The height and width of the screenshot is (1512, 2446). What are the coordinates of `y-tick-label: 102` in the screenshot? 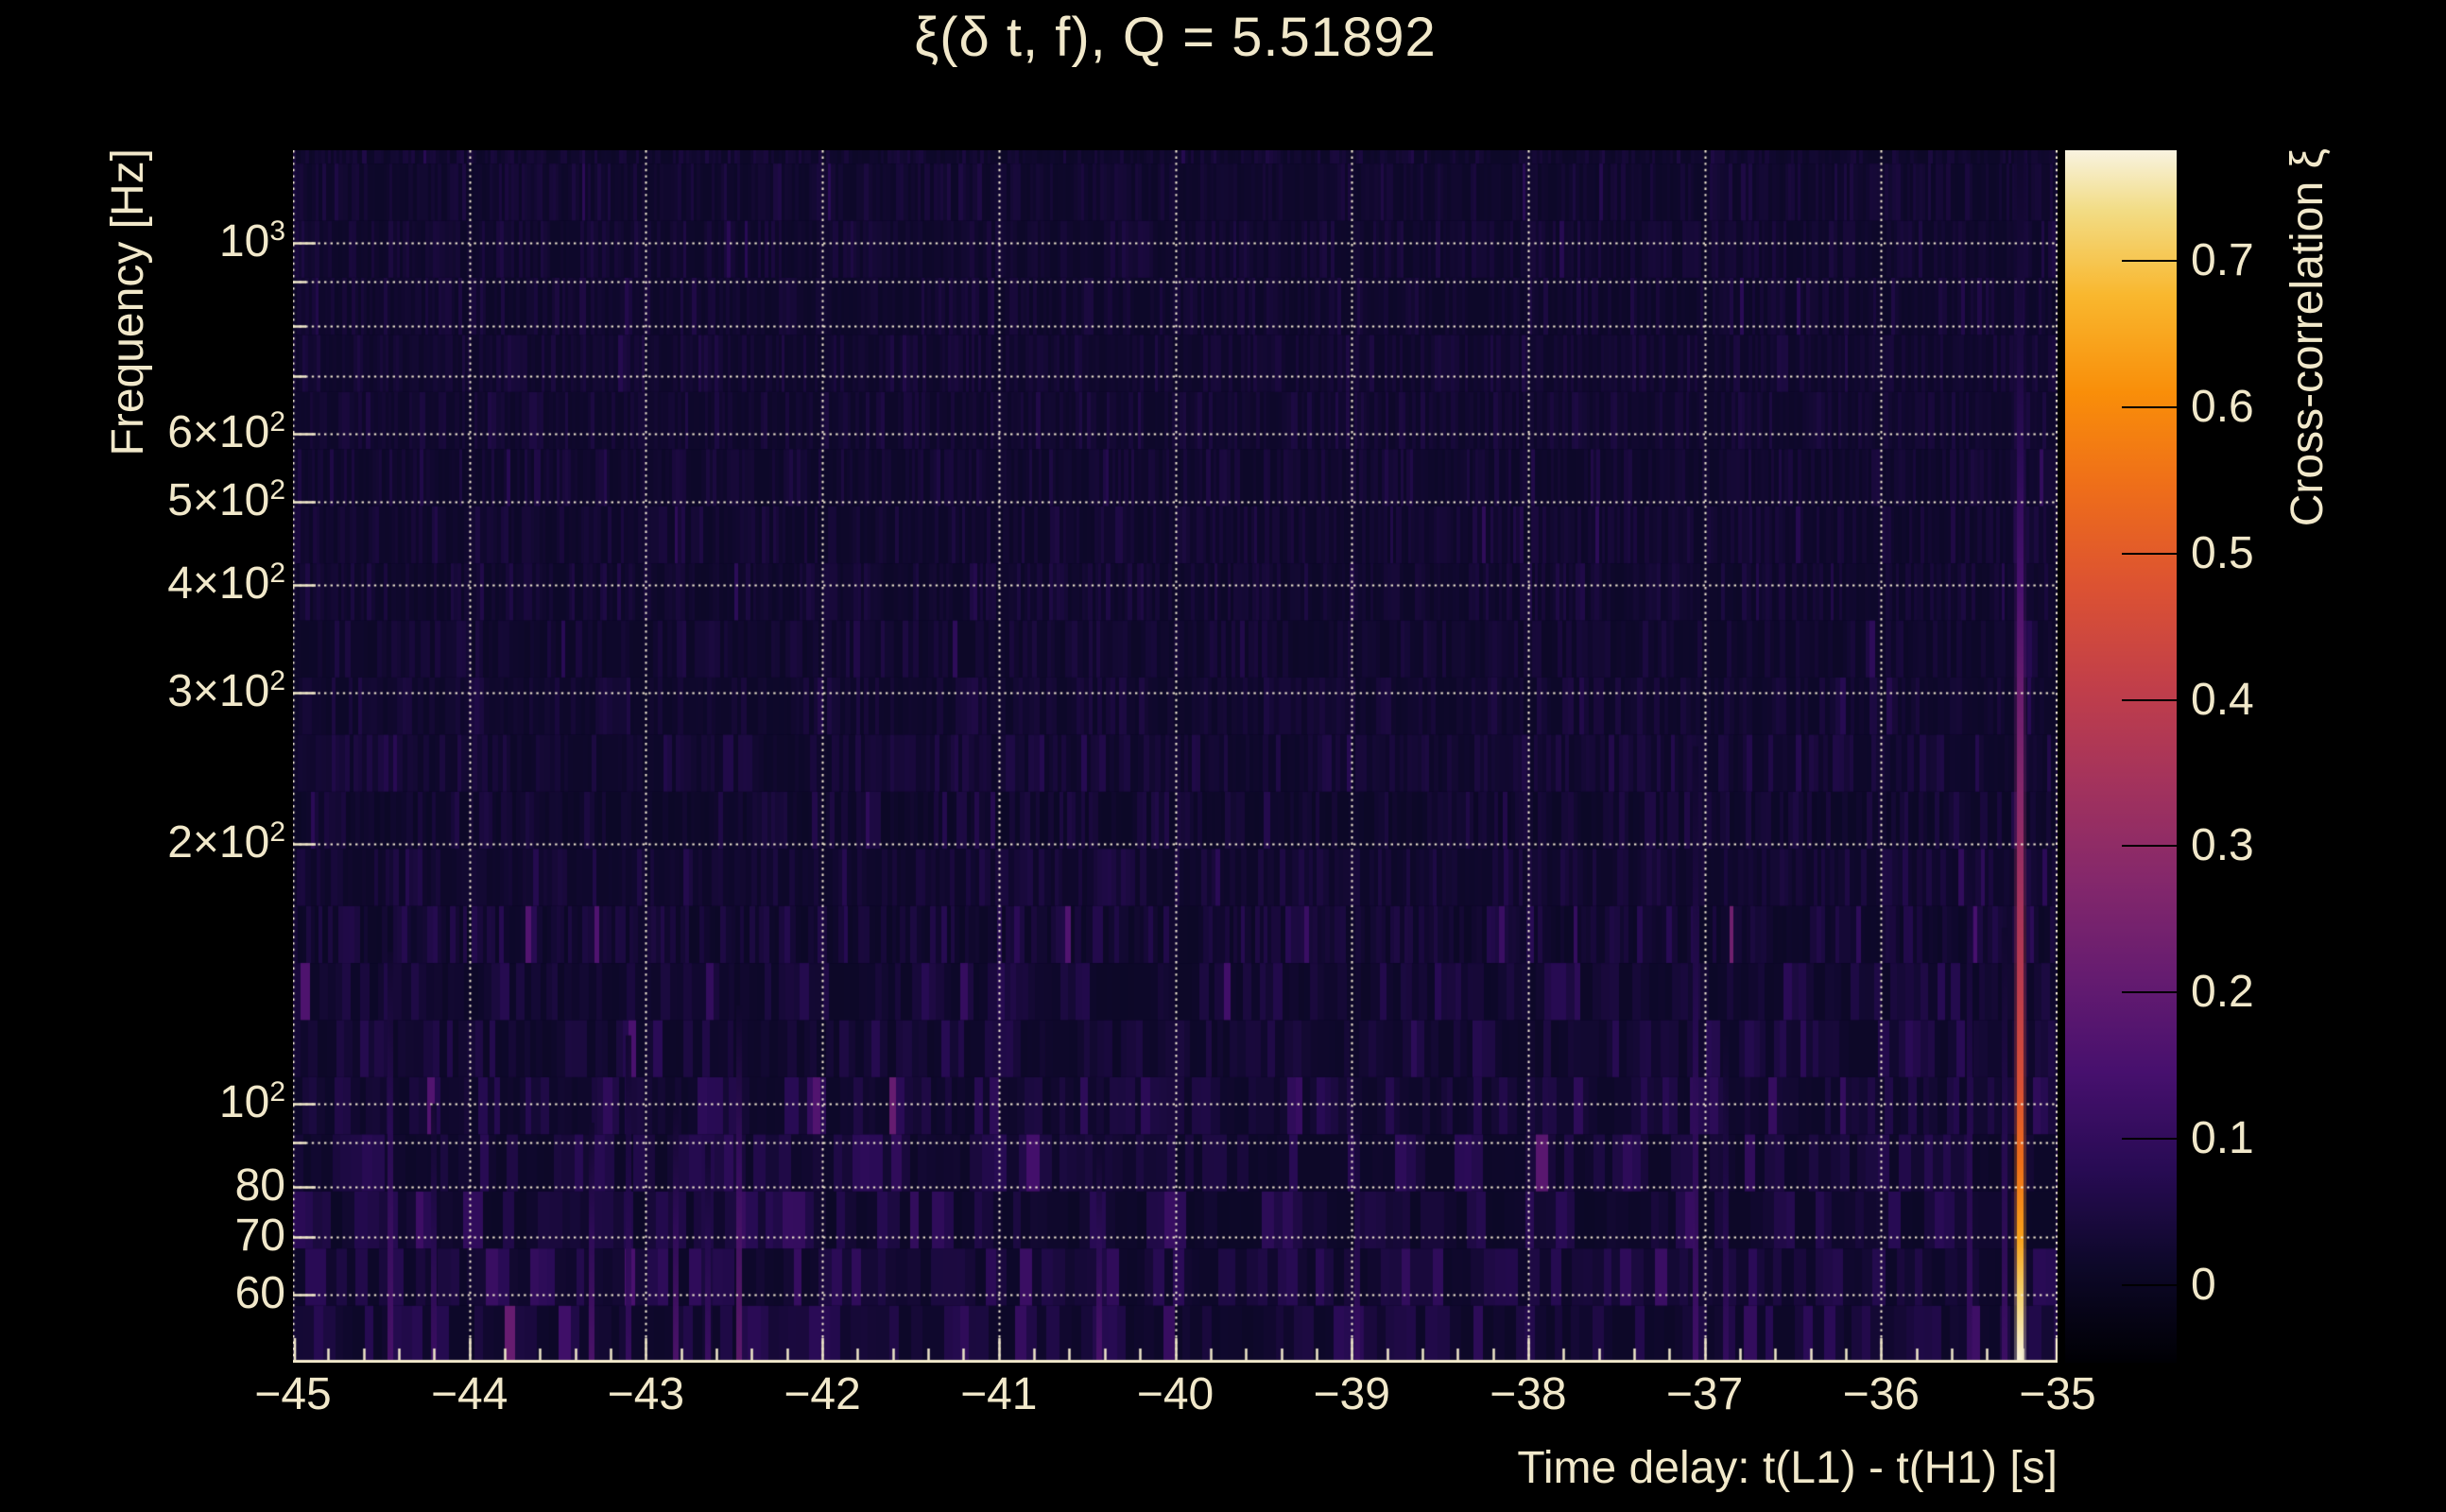 It's located at (251, 1101).